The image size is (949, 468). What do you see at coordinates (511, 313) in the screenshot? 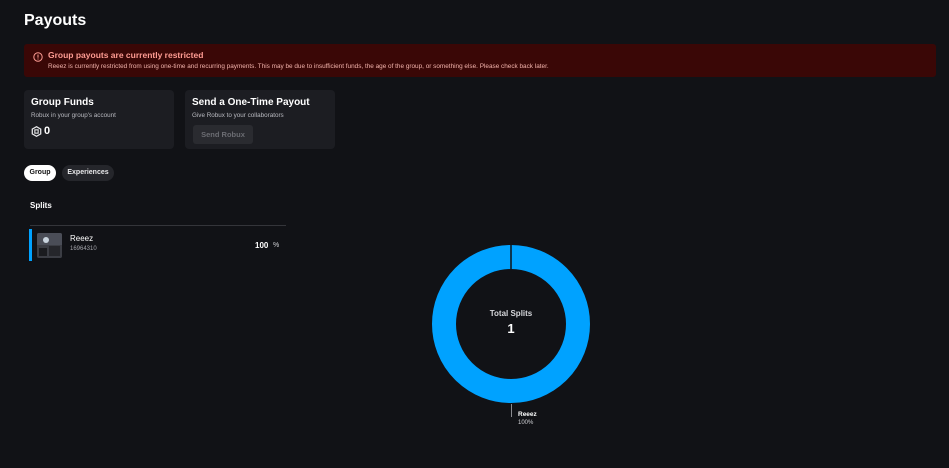
I see `donut-center-label: Total Splits` at bounding box center [511, 313].